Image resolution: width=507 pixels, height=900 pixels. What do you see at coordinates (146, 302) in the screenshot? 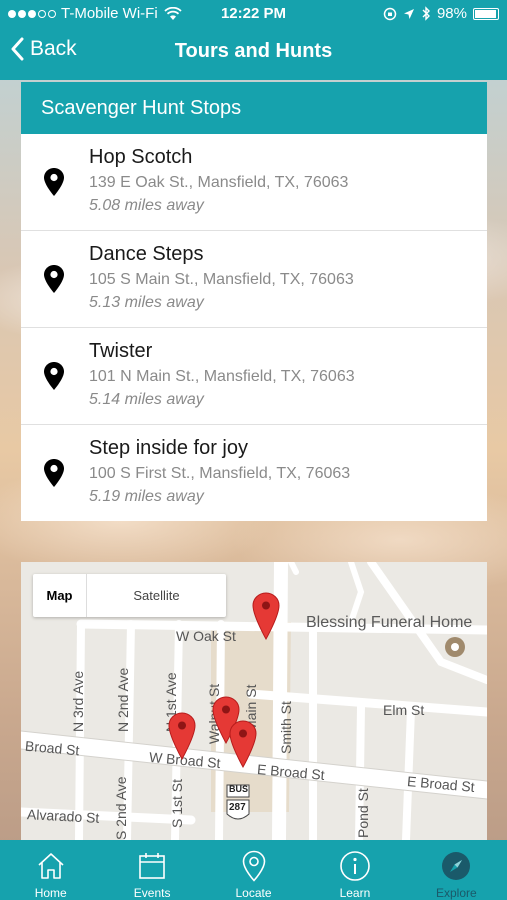
I see `stop-distance: 5.13 miles away` at bounding box center [146, 302].